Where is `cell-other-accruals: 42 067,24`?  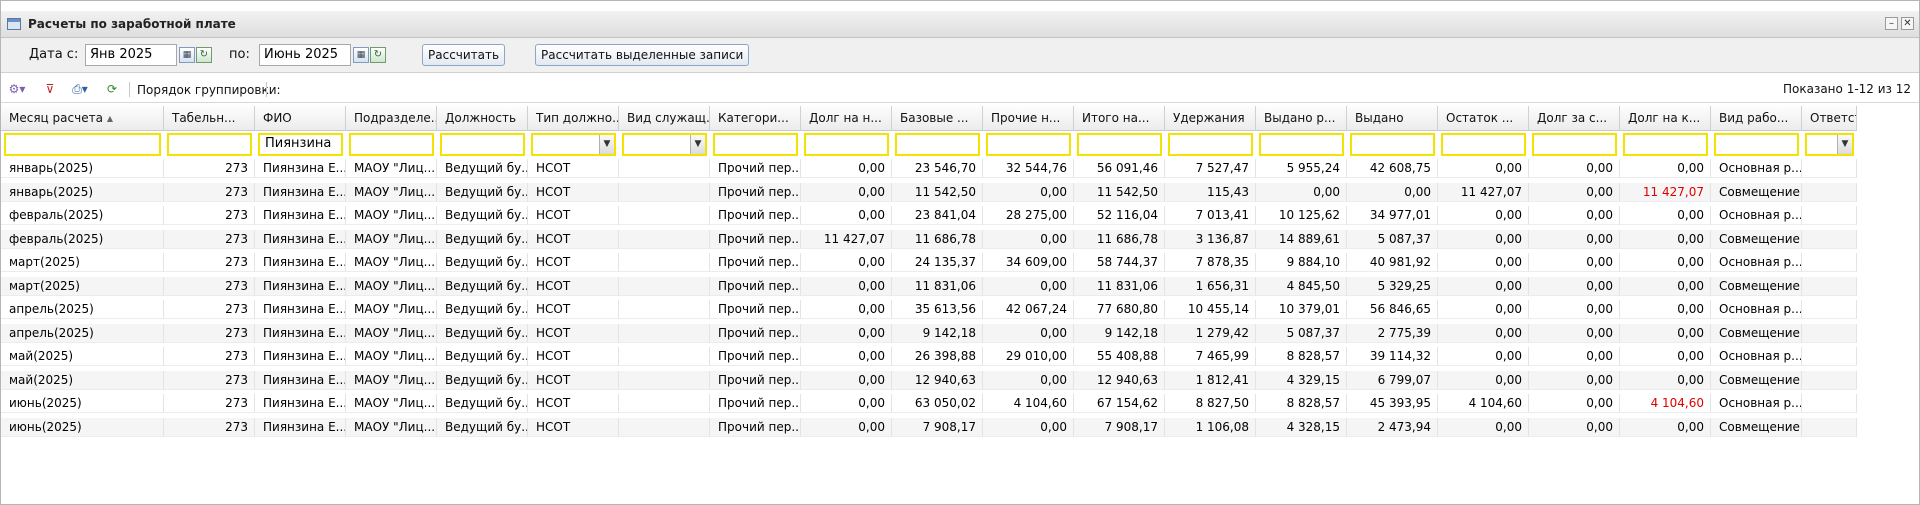
cell-other-accruals: 42 067,24 is located at coordinates (1028, 309).